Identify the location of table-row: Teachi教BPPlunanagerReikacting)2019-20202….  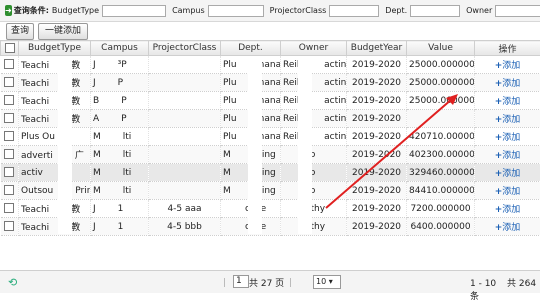
(270, 100).